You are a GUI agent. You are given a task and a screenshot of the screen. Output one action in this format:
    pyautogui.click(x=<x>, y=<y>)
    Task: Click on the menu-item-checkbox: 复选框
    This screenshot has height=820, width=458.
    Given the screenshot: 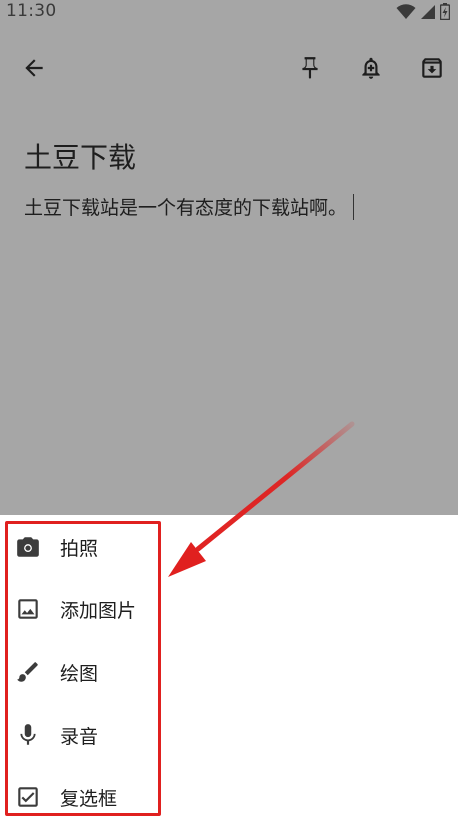 What is the action you would take?
    pyautogui.click(x=80, y=793)
    